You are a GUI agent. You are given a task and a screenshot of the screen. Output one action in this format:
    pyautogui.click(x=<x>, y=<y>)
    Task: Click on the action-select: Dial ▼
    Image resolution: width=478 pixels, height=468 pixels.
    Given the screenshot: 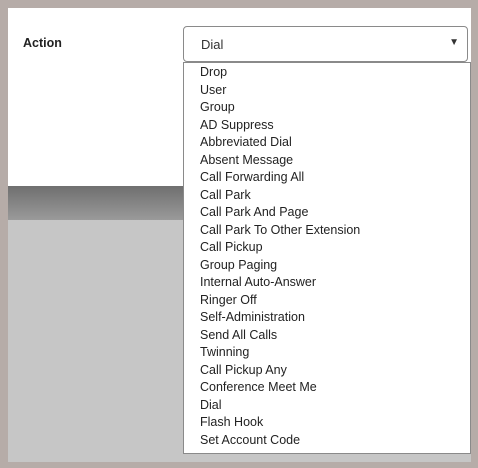 What is the action you would take?
    pyautogui.click(x=325, y=44)
    